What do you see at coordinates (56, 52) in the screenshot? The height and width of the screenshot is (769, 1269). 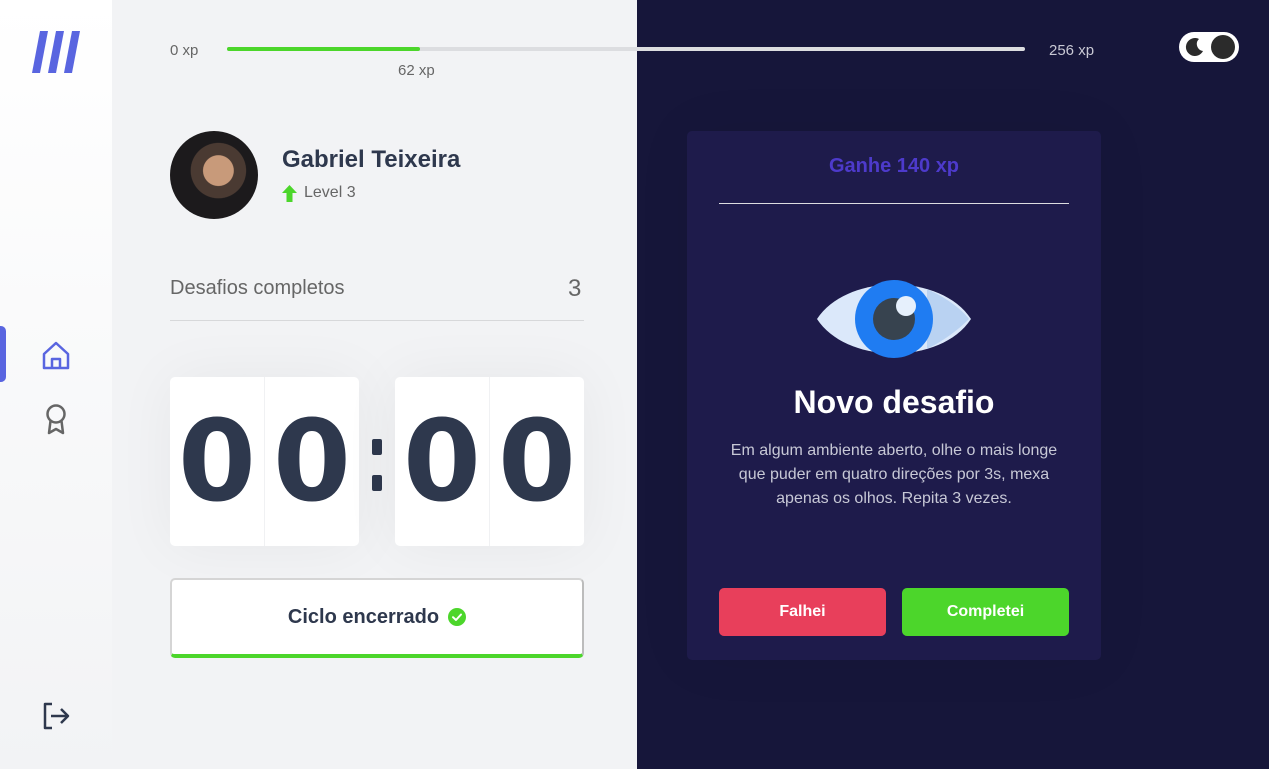 I see `moveit-logo-icon` at bounding box center [56, 52].